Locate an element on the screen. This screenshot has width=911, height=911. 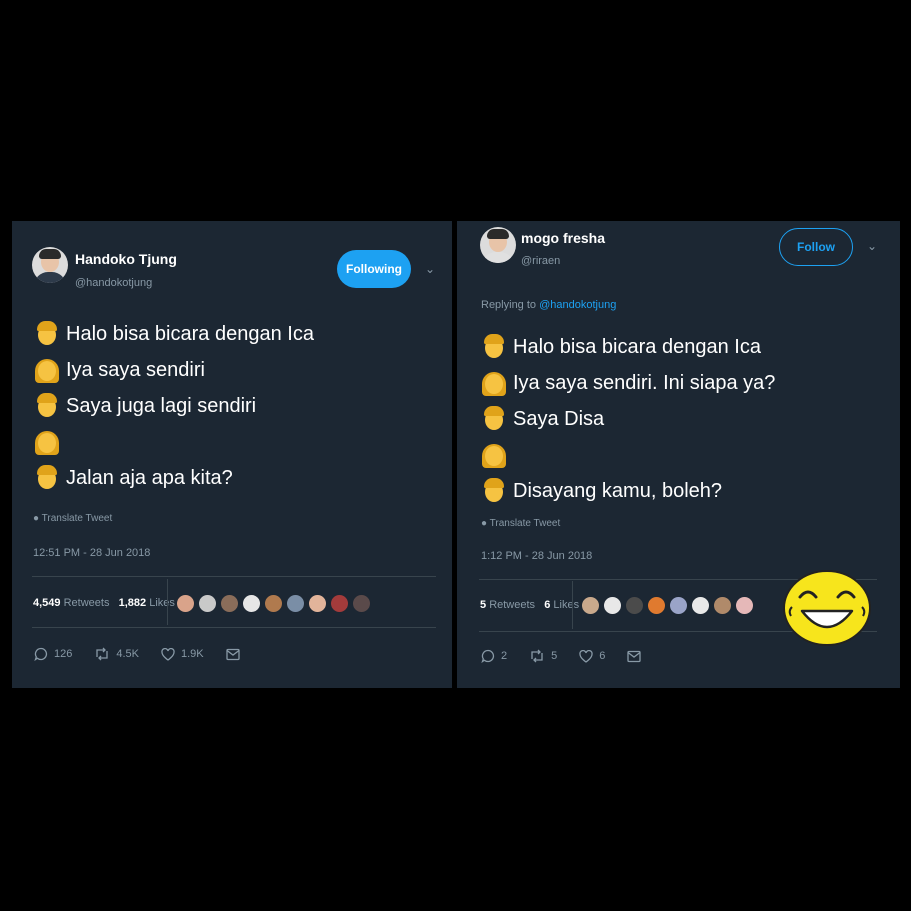
tweet-line: Disayang kamu, boleh? is located at coordinates (628, 491).